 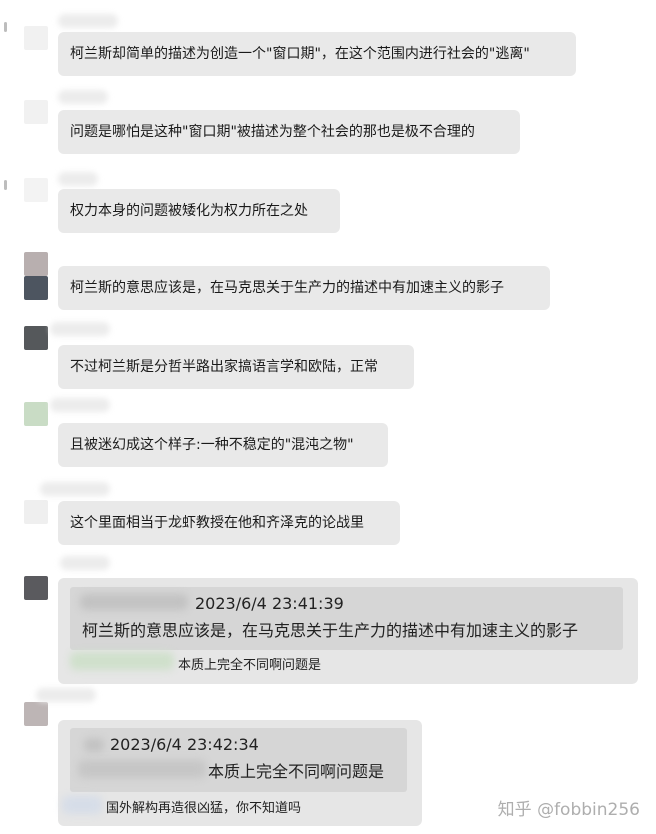 What do you see at coordinates (250, 665) in the screenshot?
I see `reply-text: 本质上完全不同啊问题是` at bounding box center [250, 665].